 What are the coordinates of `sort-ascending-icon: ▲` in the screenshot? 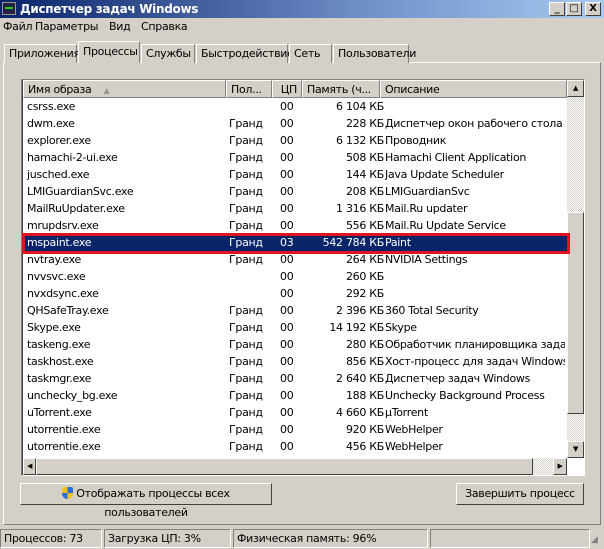 It's located at (106, 90).